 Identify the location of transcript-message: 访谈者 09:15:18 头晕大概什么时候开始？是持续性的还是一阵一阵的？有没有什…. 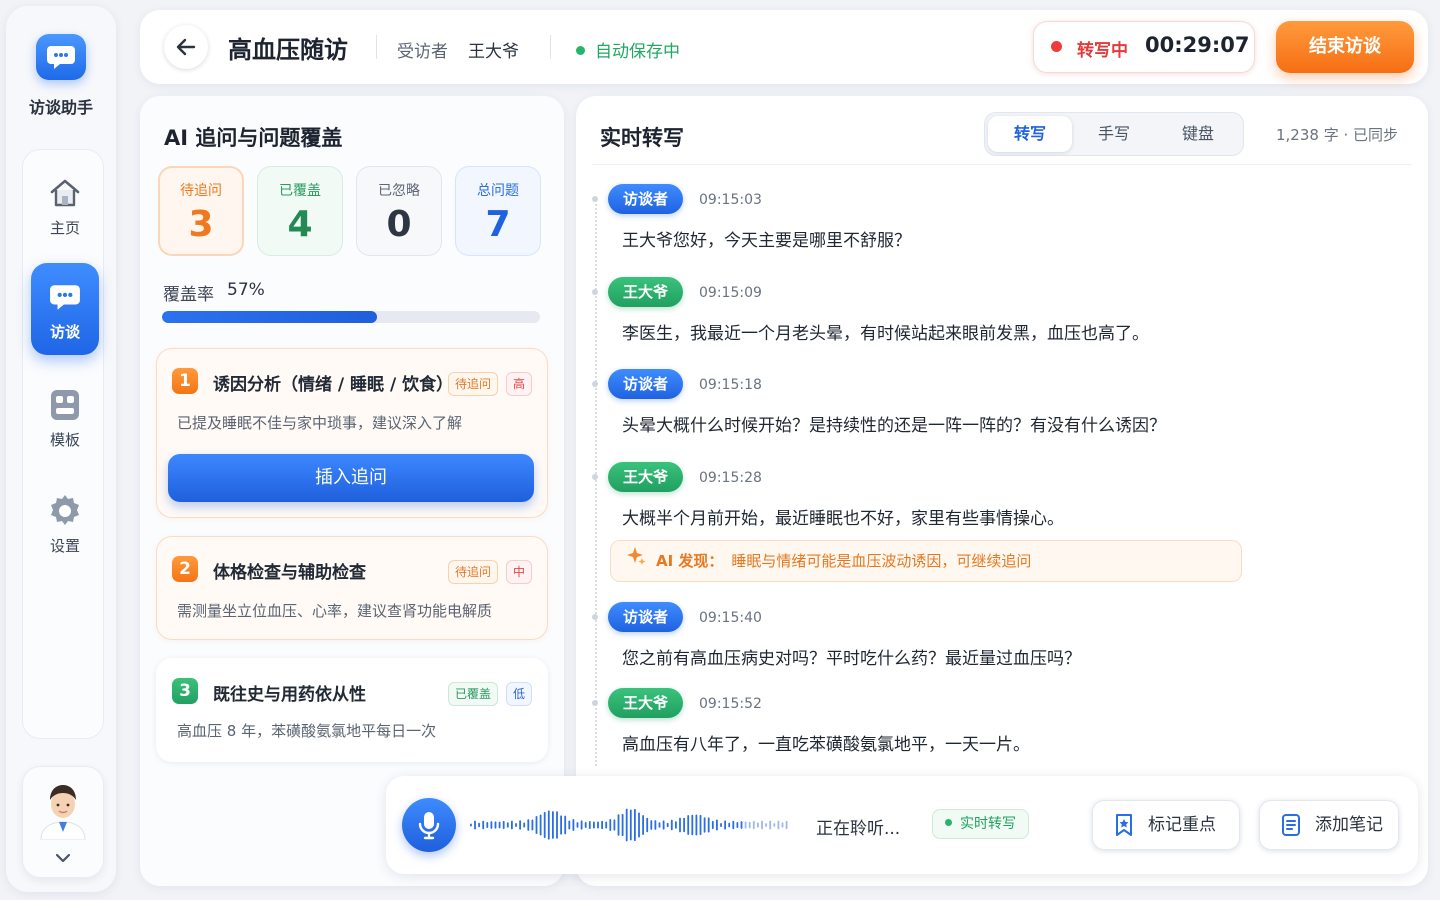
(1000, 402).